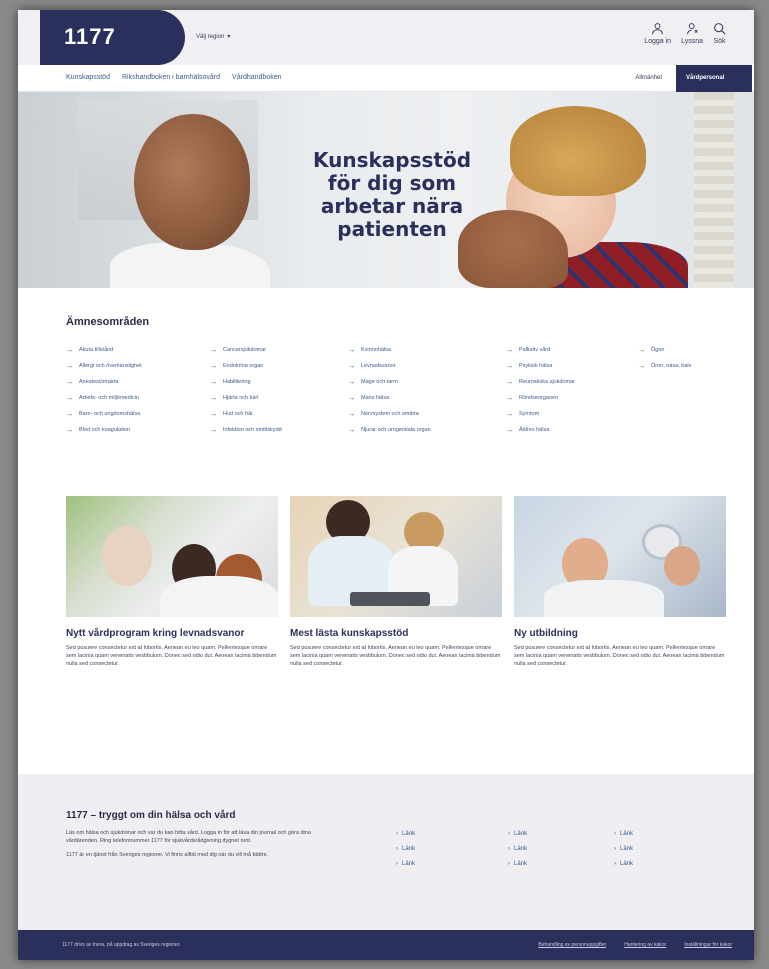 The height and width of the screenshot is (969, 769). What do you see at coordinates (572, 398) in the screenshot?
I see `subject-link: → Rörelseorganen` at bounding box center [572, 398].